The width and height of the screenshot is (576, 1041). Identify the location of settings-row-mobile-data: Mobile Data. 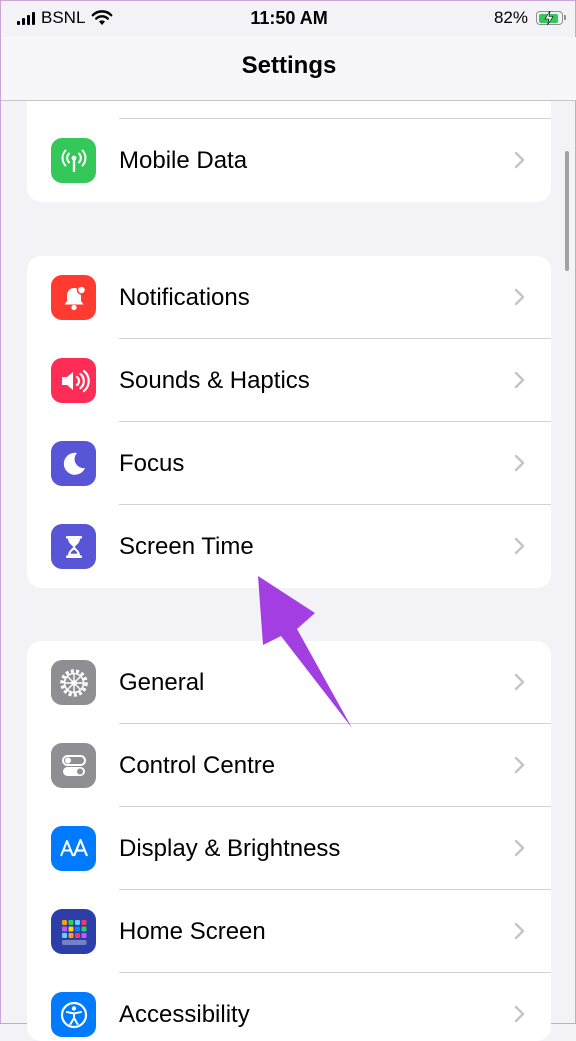
(289, 160).